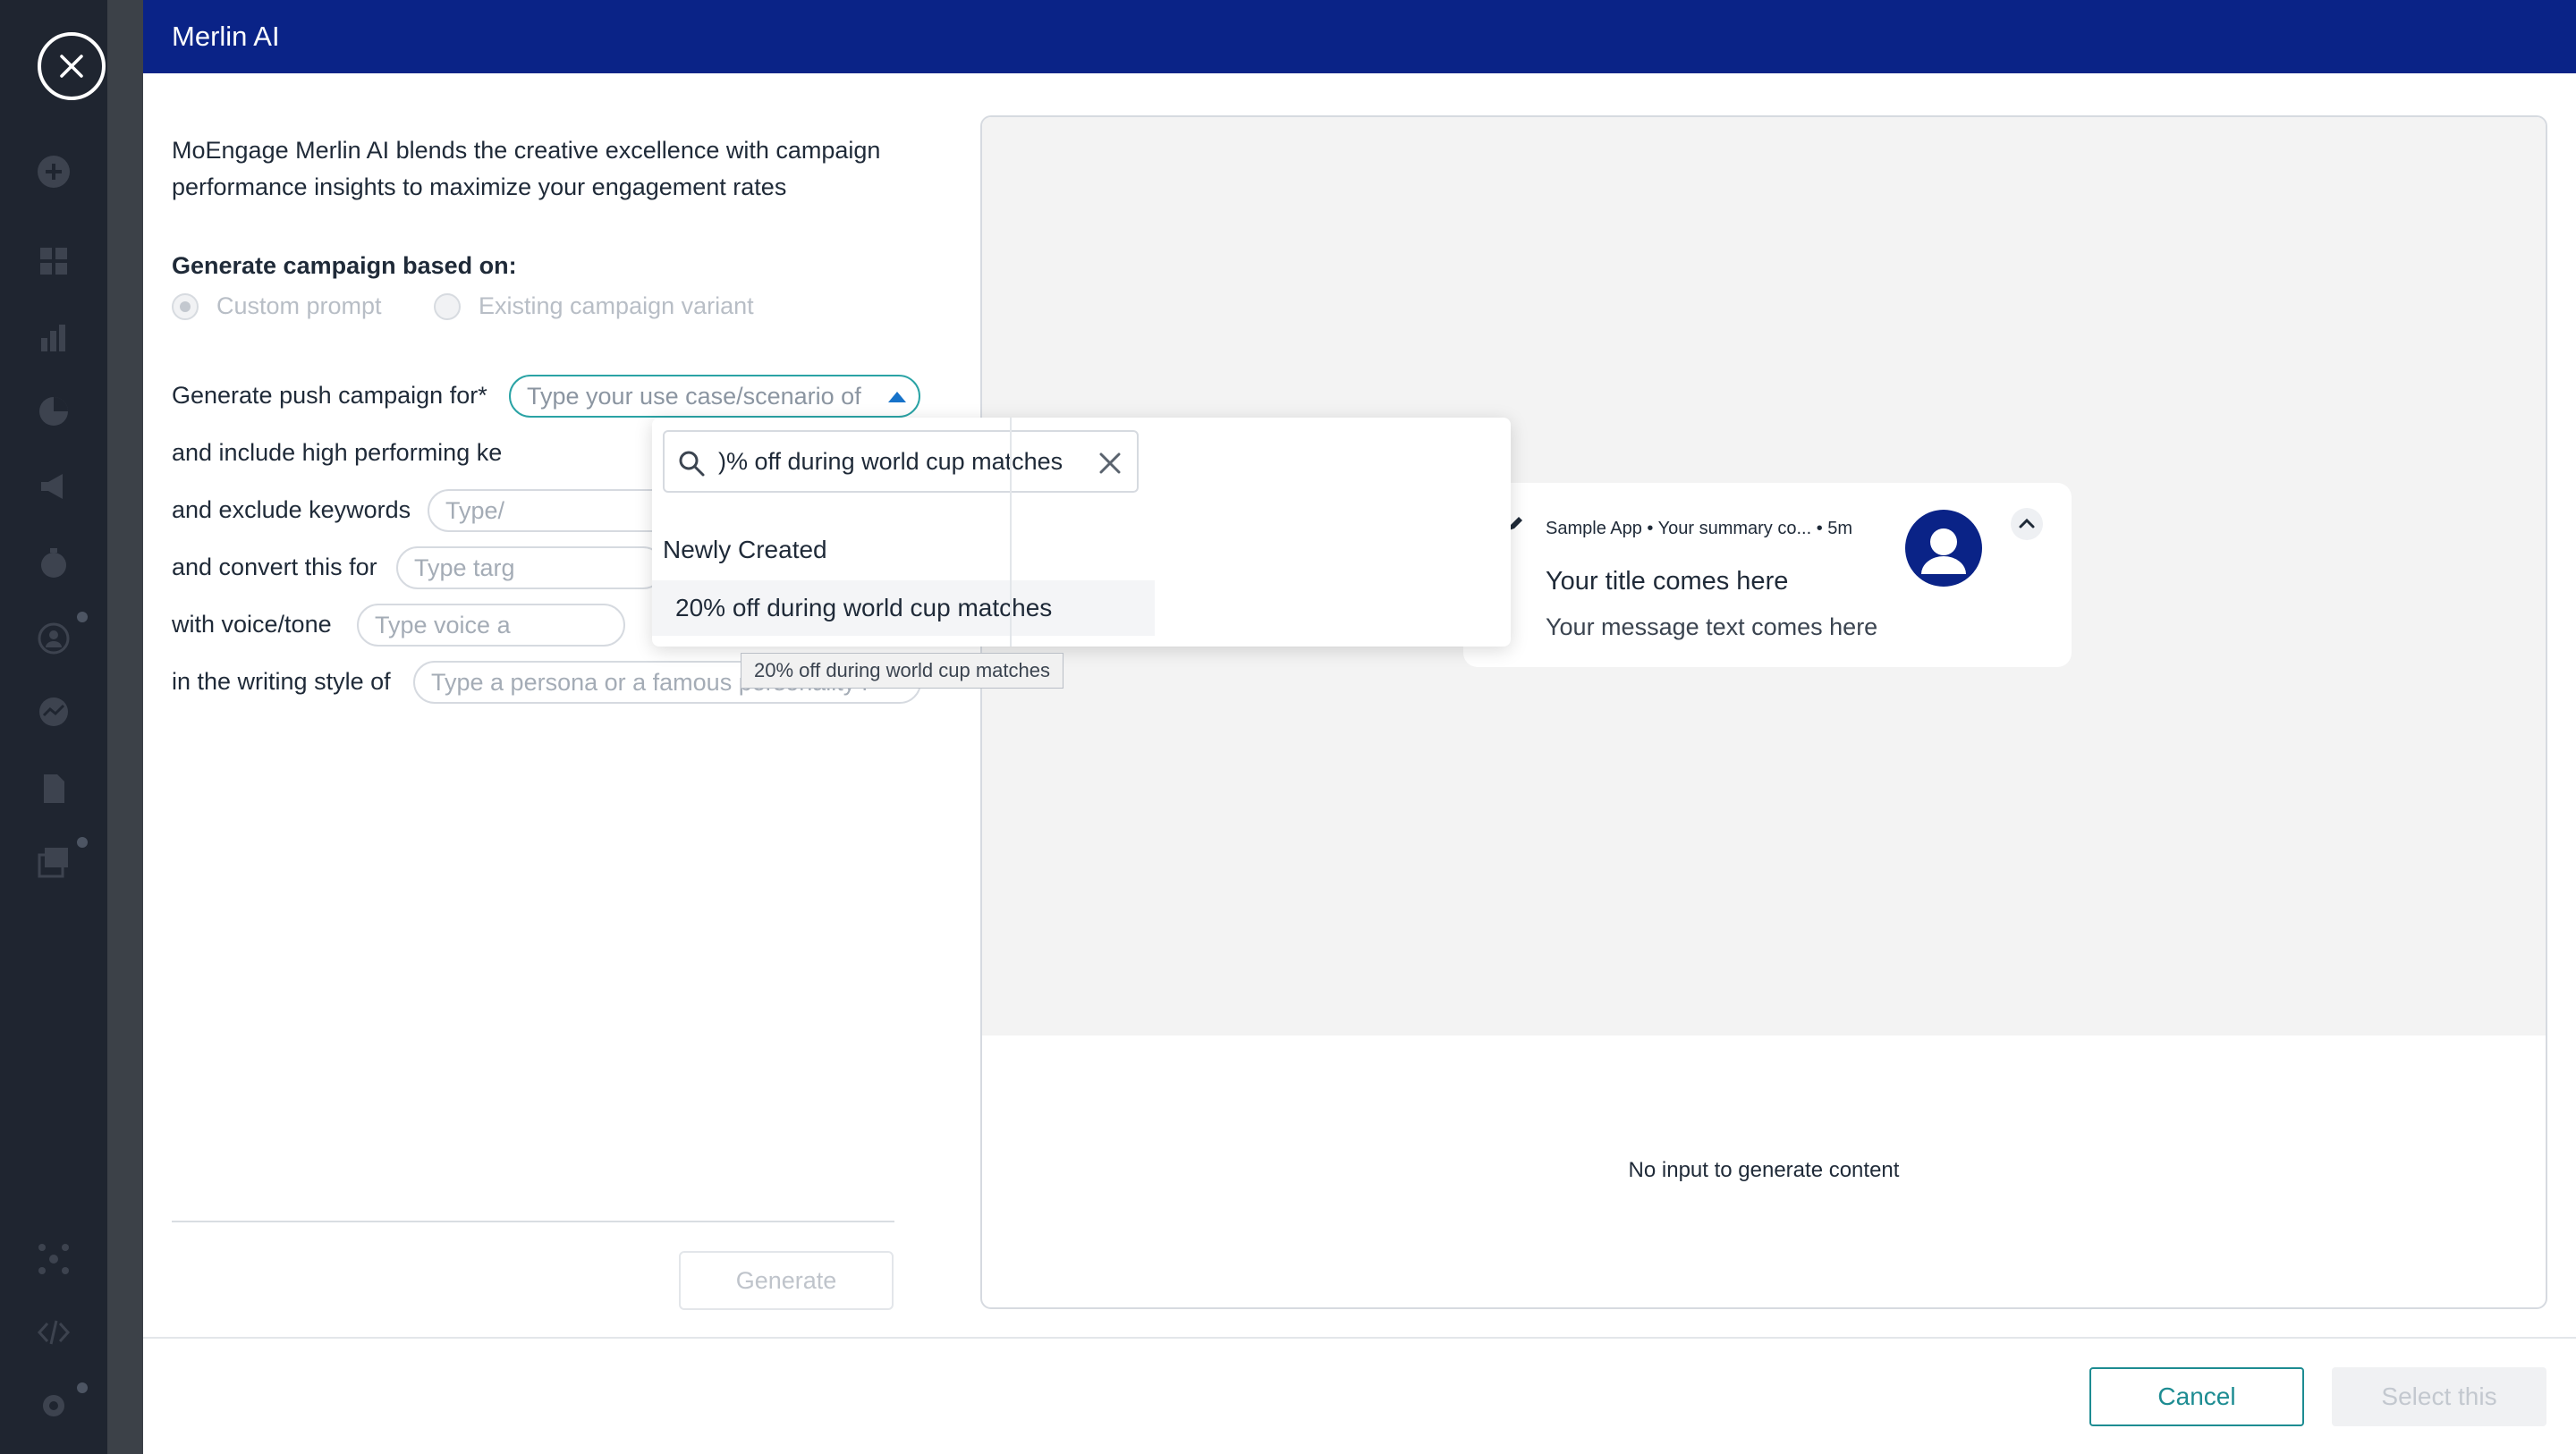 This screenshot has width=2576, height=1454. What do you see at coordinates (125, 727) in the screenshot?
I see `background-content` at bounding box center [125, 727].